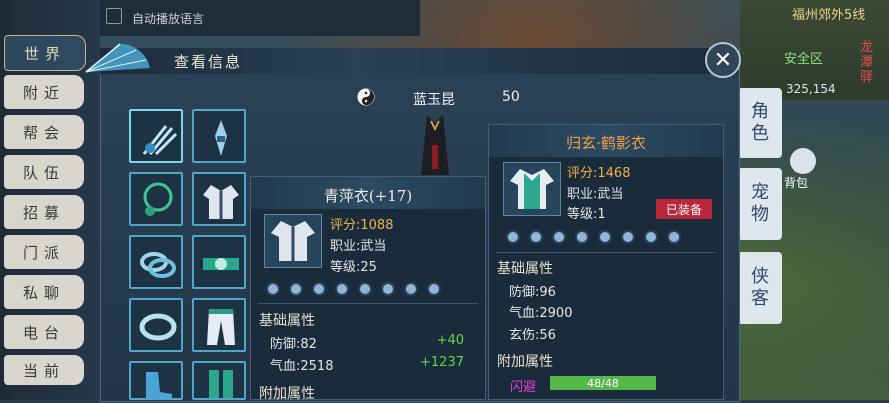  What do you see at coordinates (221, 384) in the screenshot?
I see `greaves-icon` at bounding box center [221, 384].